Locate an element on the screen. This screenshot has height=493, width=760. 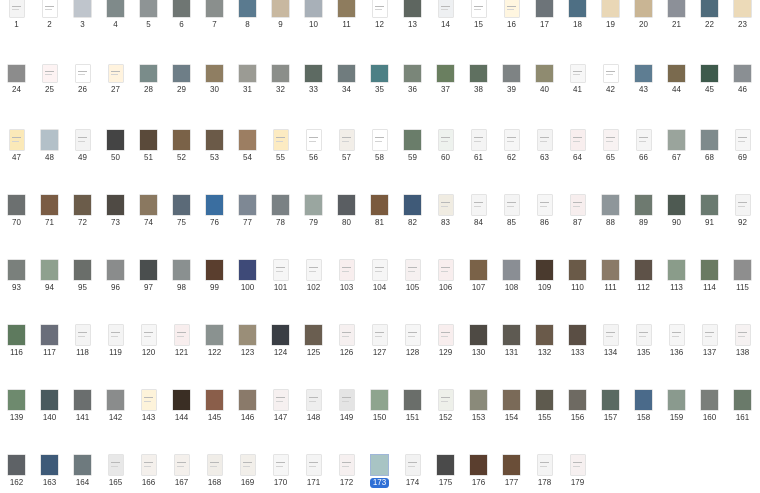
page-thumbnail: 105 is located at coordinates (412, 278).